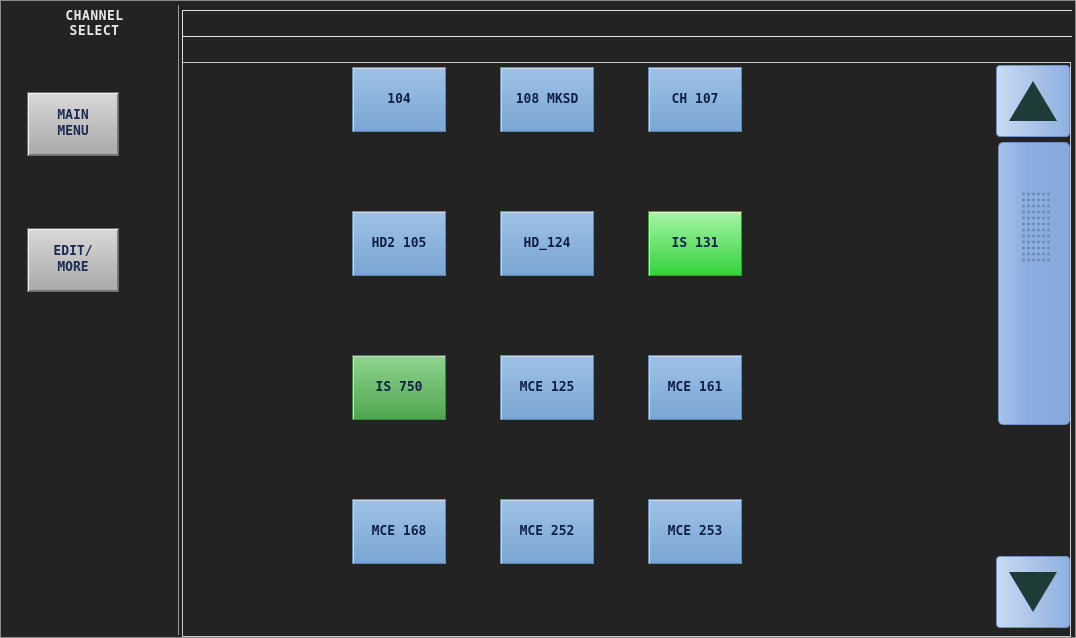  What do you see at coordinates (182, 37) in the screenshot?
I see `header-line-left` at bounding box center [182, 37].